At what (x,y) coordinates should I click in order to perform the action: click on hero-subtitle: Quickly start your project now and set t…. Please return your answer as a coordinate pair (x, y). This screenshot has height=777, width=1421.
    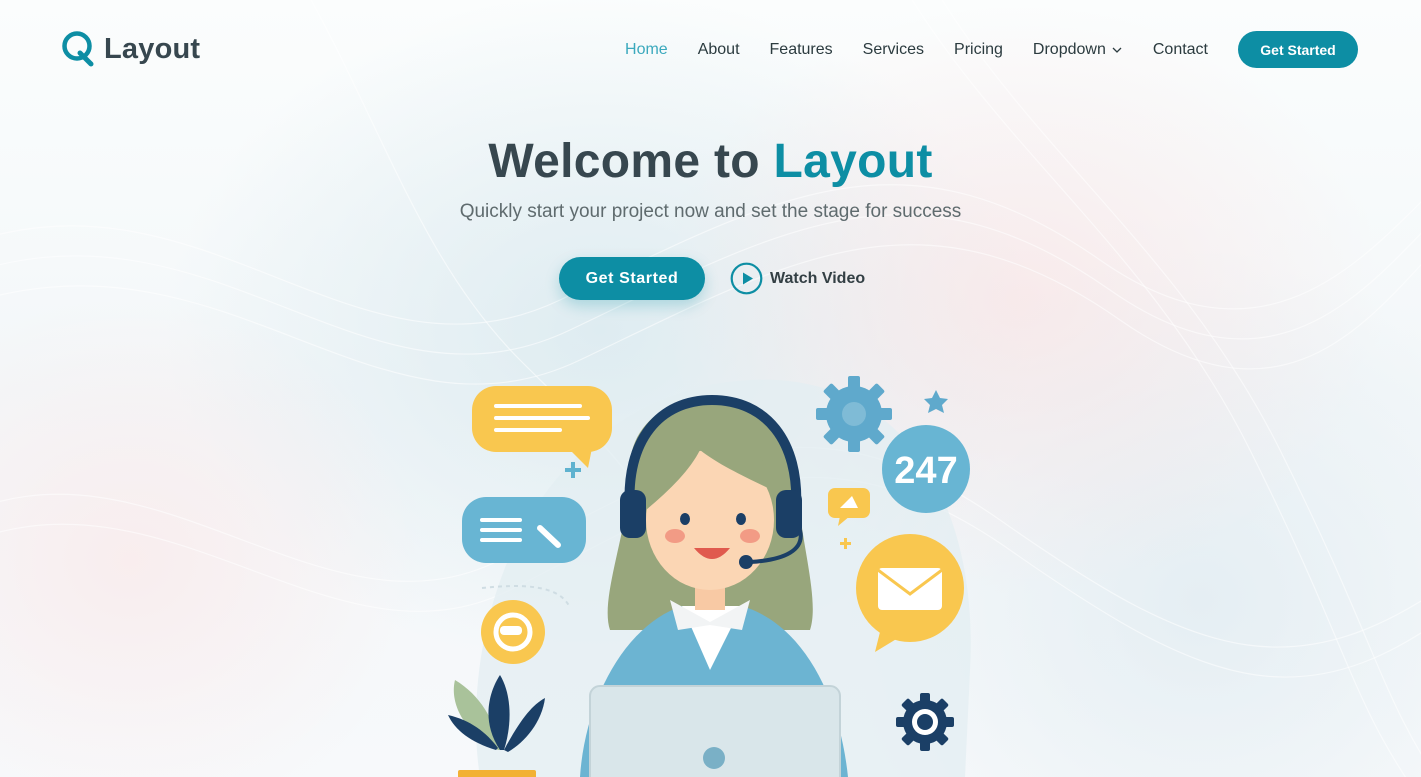
    Looking at the image, I should click on (710, 211).